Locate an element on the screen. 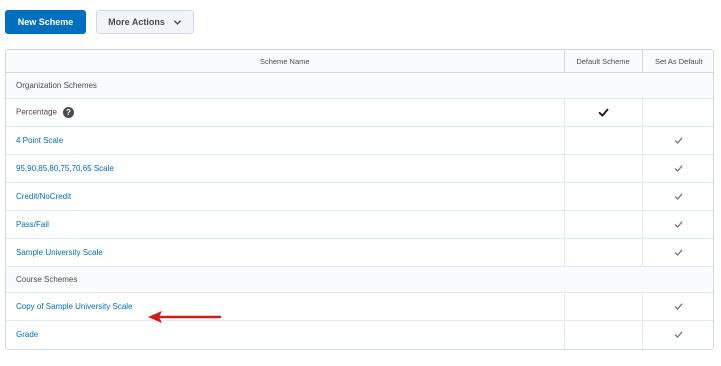 The width and height of the screenshot is (721, 366). scheme-name-cell: 95,90,85,80,75,70,65 Scale is located at coordinates (285, 168).